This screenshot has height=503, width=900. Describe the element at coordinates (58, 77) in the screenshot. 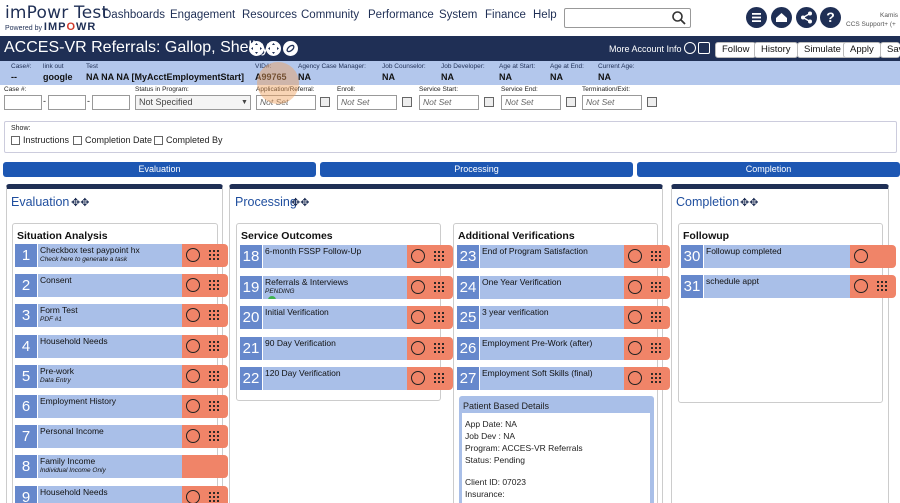

I see `info-value: google` at that location.